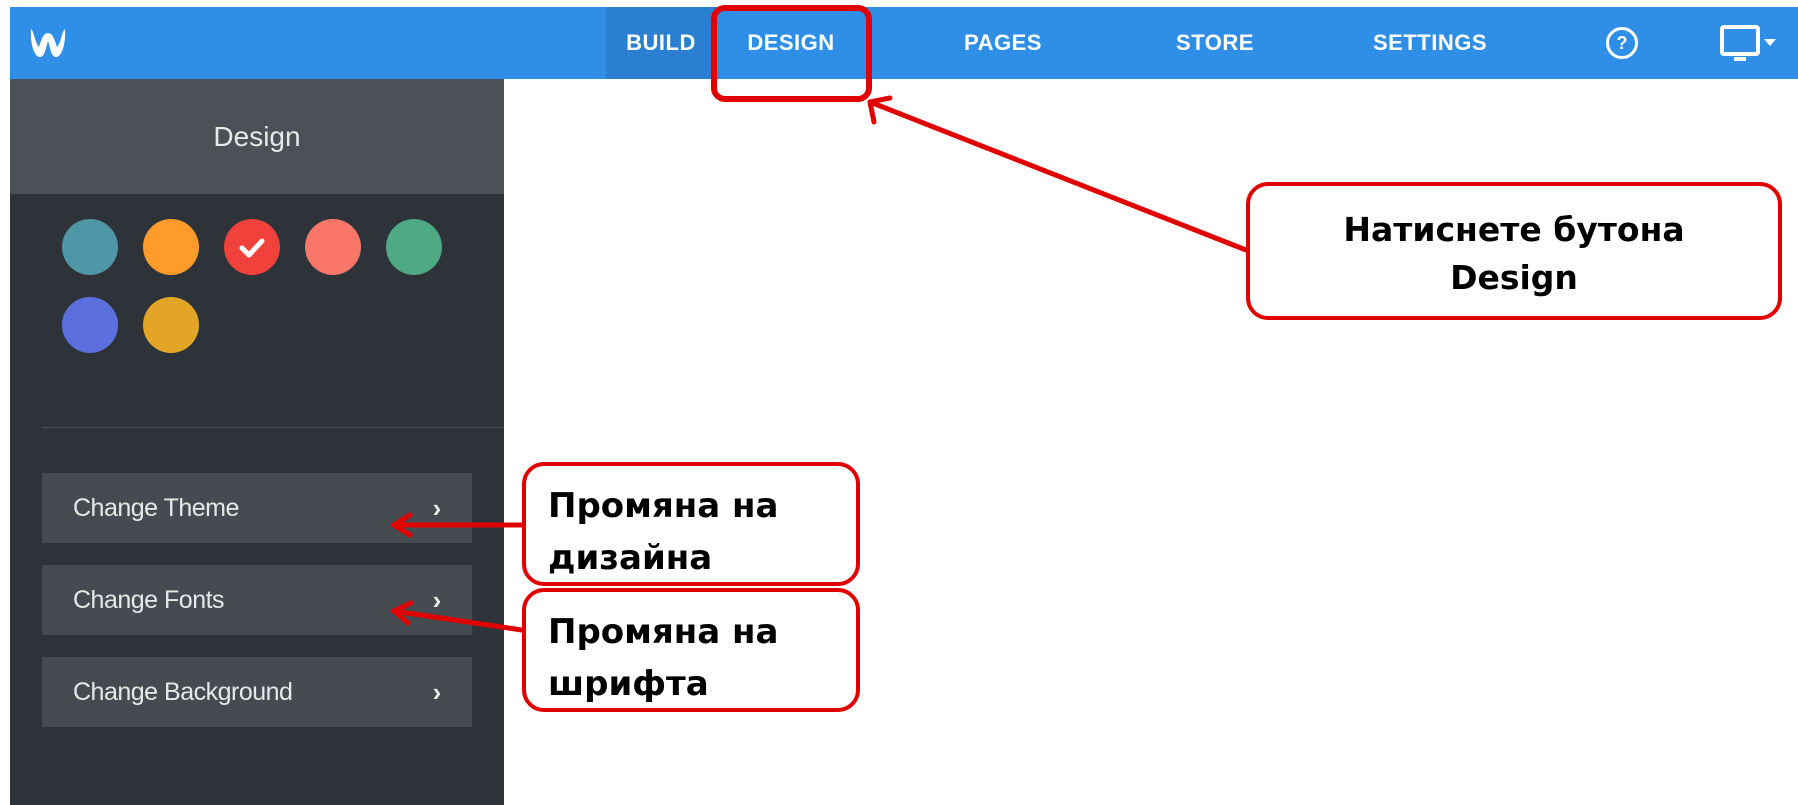 The width and height of the screenshot is (1798, 805). I want to click on change-fonts-button: Change Fonts ›, so click(257, 600).